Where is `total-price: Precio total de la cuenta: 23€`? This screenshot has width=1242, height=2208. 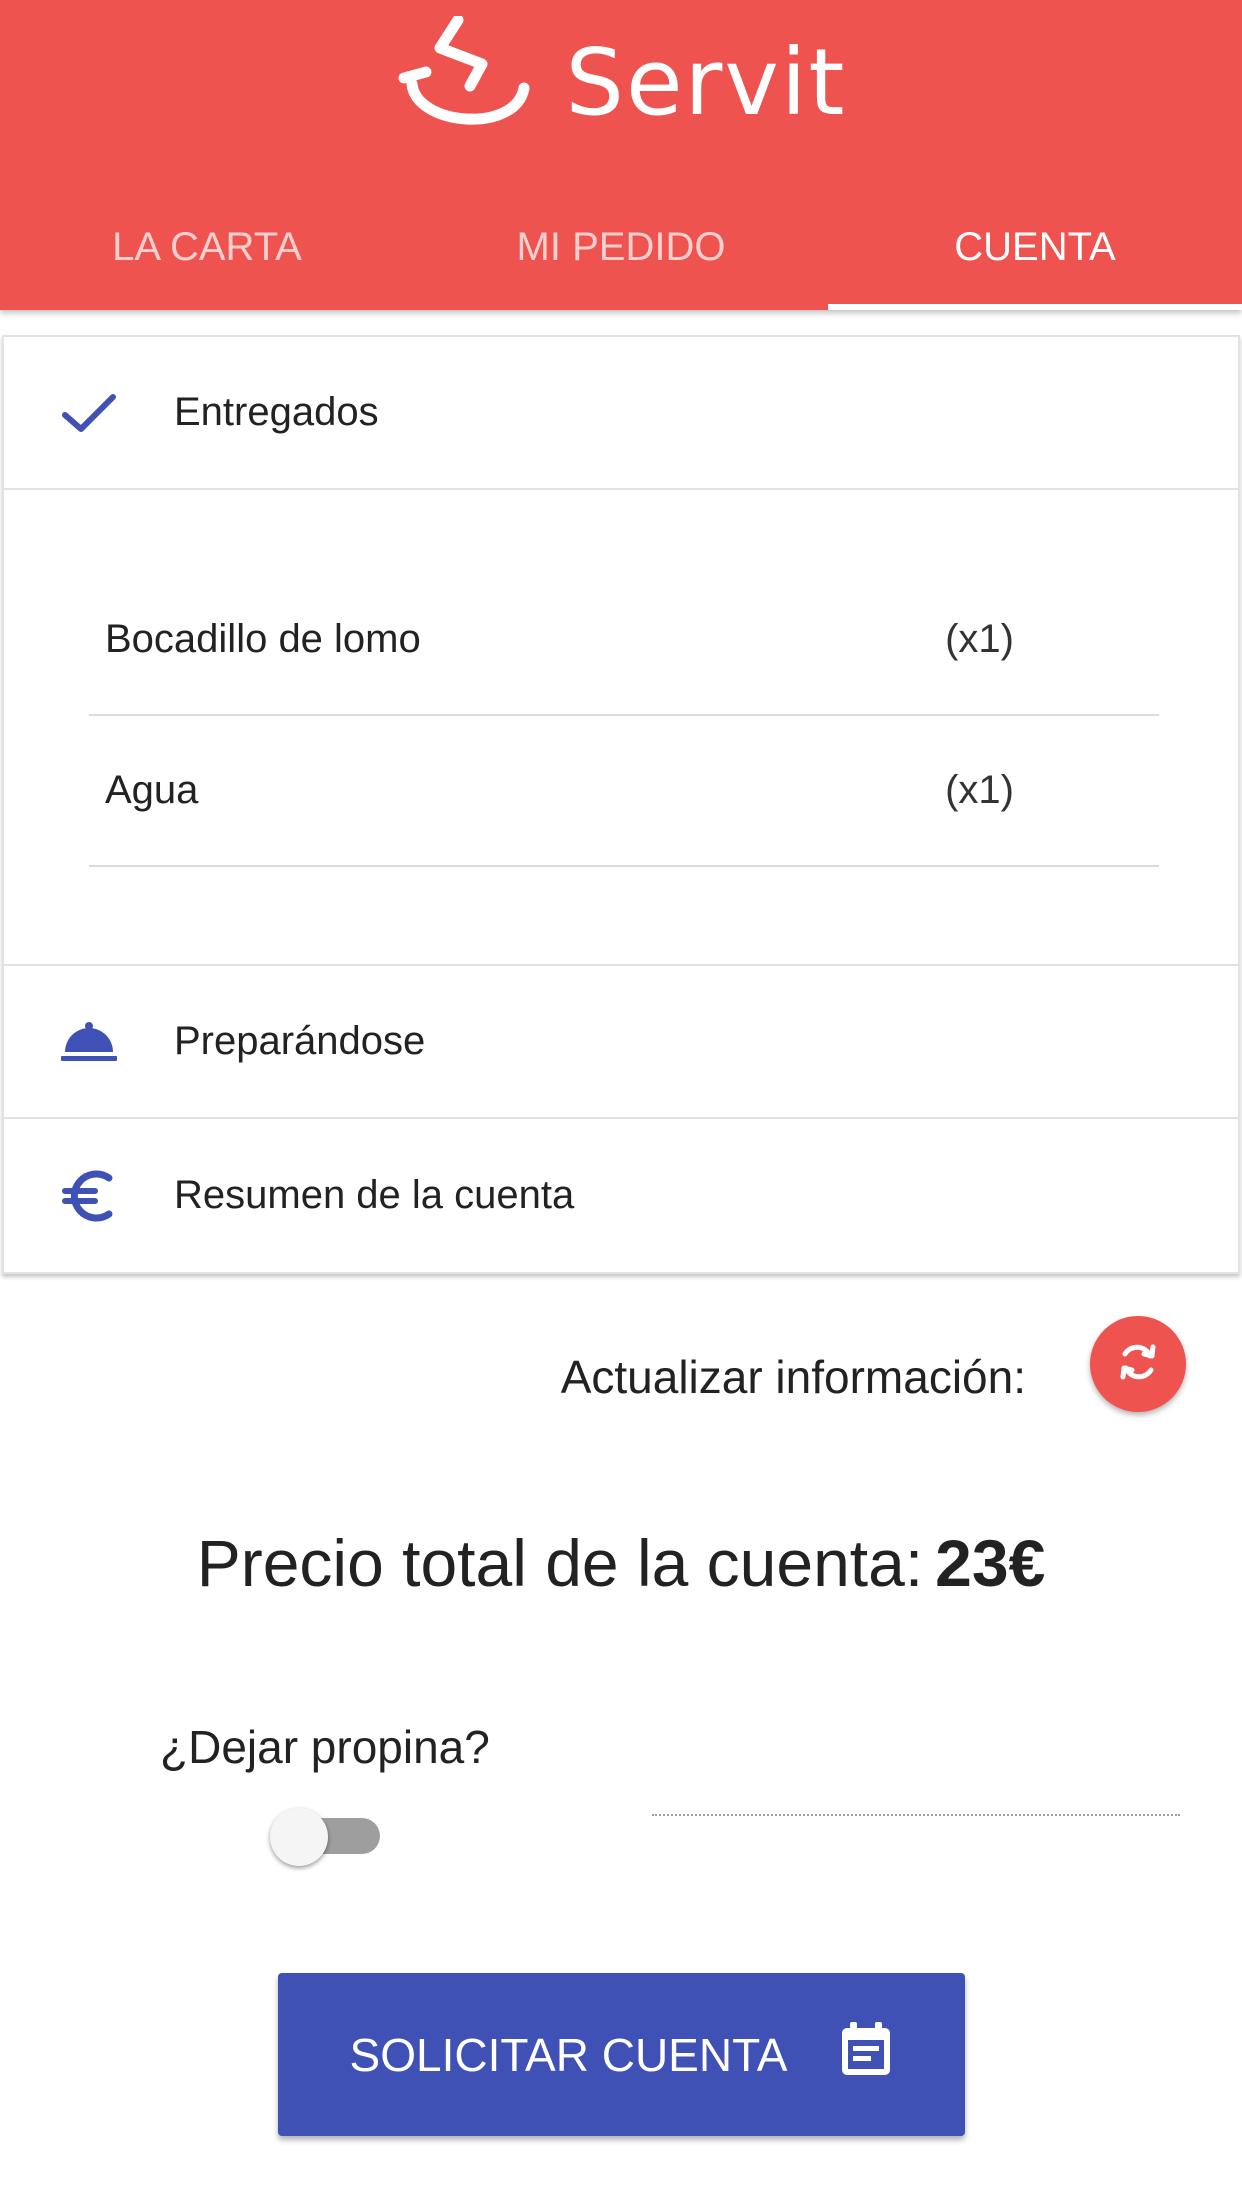
total-price: Precio total de la cuenta: 23€ is located at coordinates (621, 1563).